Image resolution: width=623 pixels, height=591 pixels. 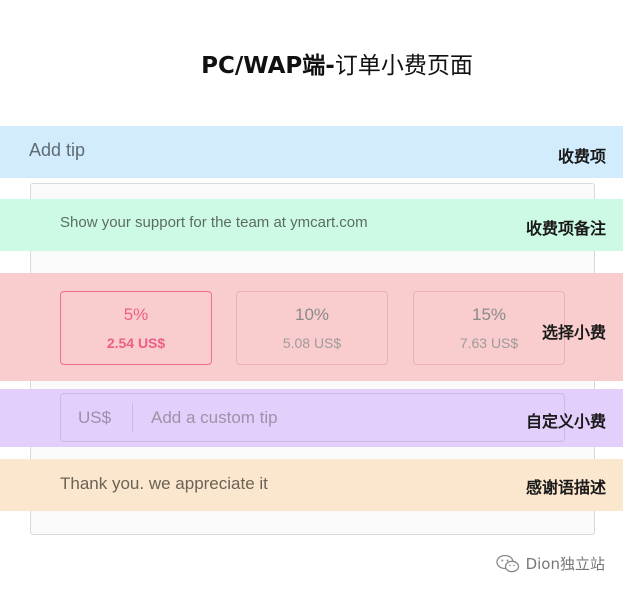 I want to click on currency-prefix: US$, so click(x=97, y=417).